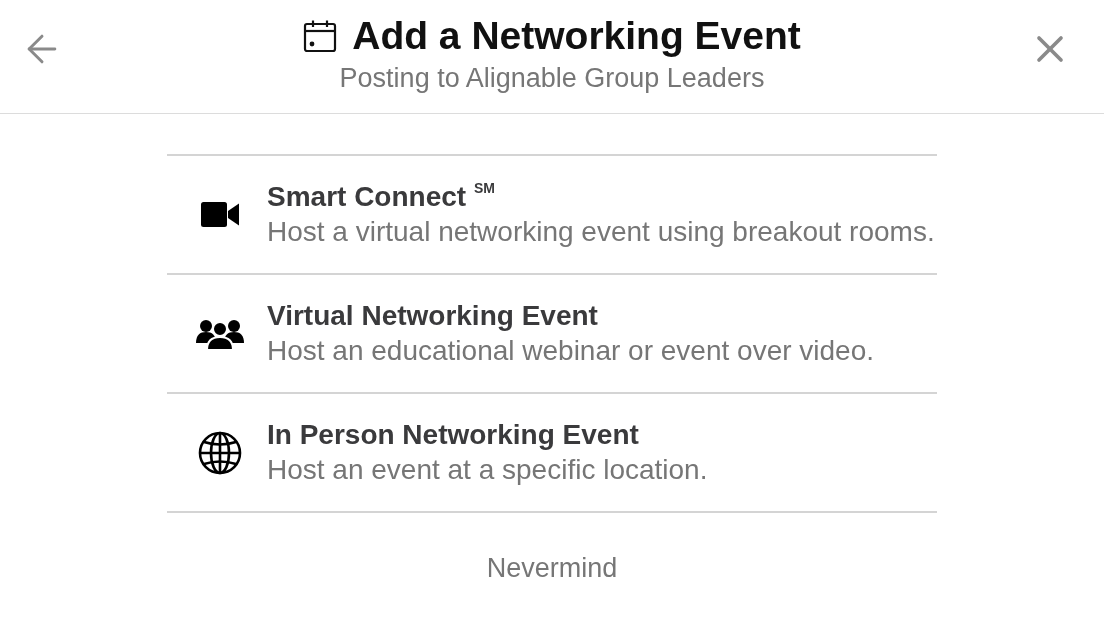  What do you see at coordinates (220, 333) in the screenshot?
I see `people-group-icon` at bounding box center [220, 333].